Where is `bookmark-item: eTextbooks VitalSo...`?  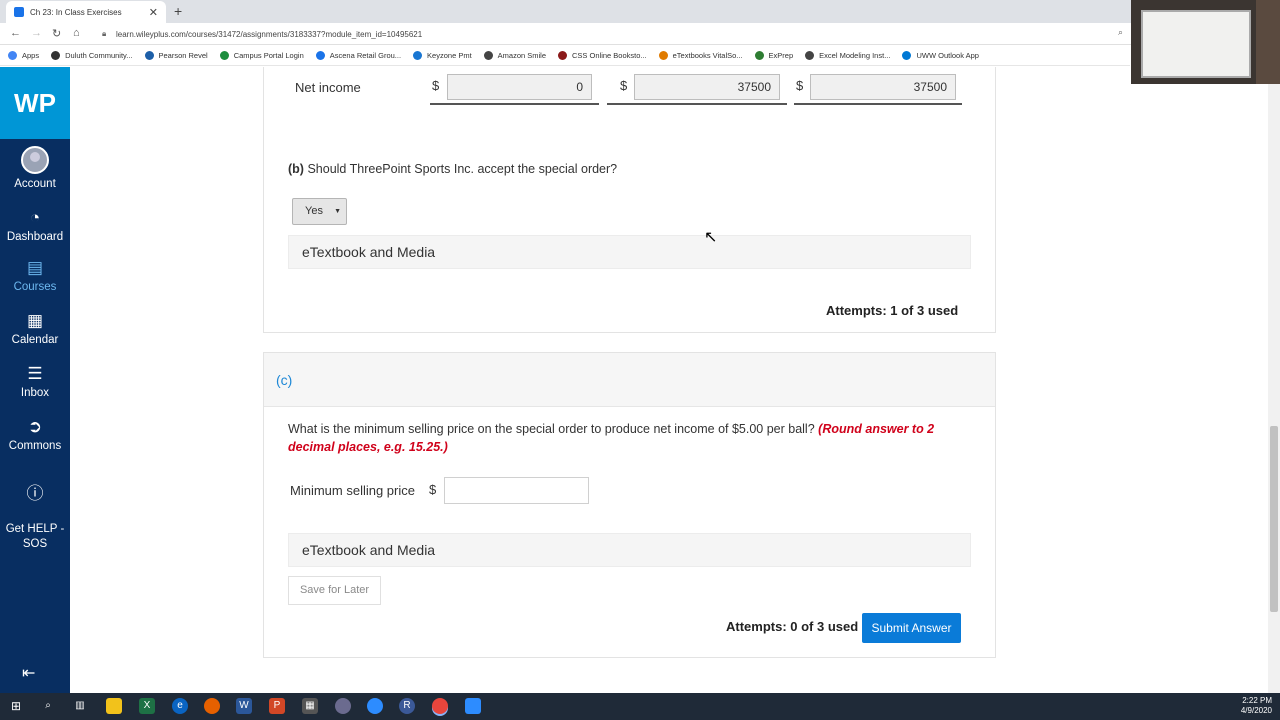
bookmark-item: eTextbooks VitalSo... is located at coordinates (700, 55).